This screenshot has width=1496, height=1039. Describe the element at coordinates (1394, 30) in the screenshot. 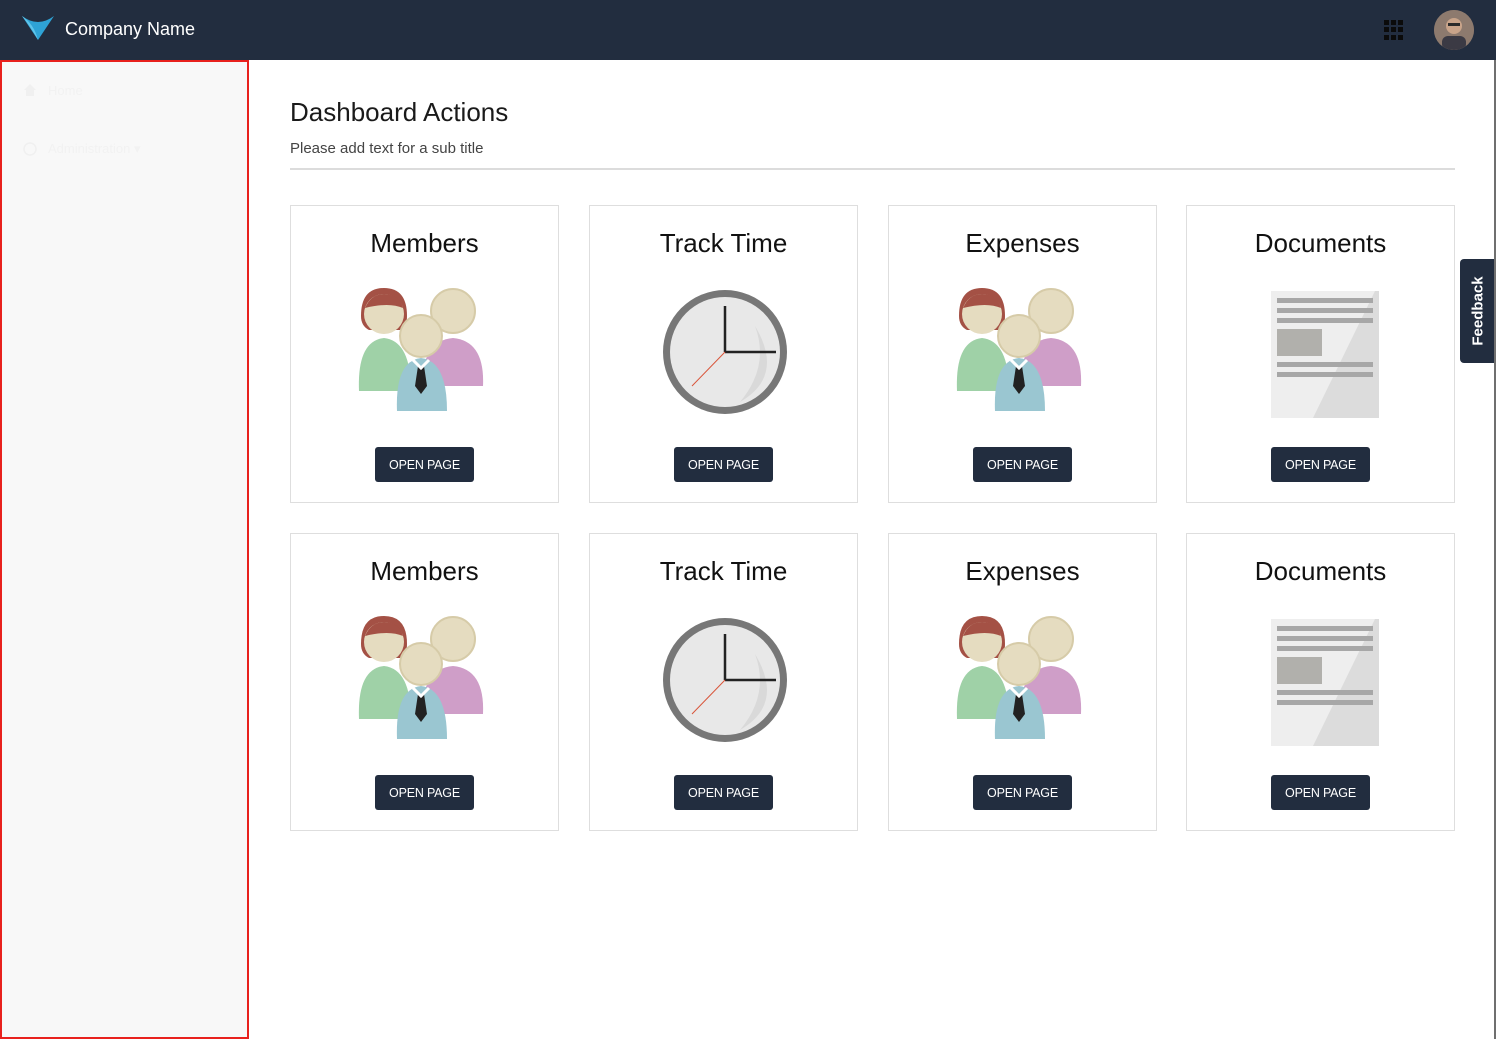

I see `apps-grid-icon` at that location.